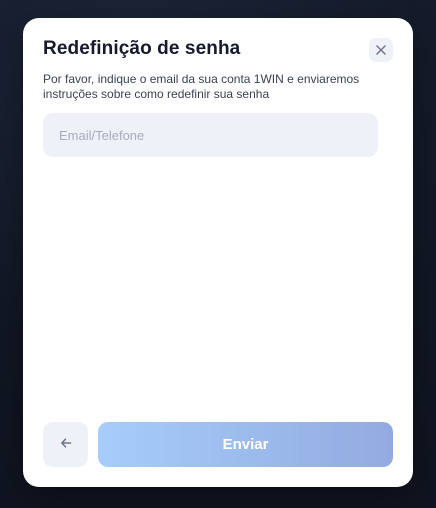 Image resolution: width=436 pixels, height=508 pixels. I want to click on email-phone-input, so click(210, 135).